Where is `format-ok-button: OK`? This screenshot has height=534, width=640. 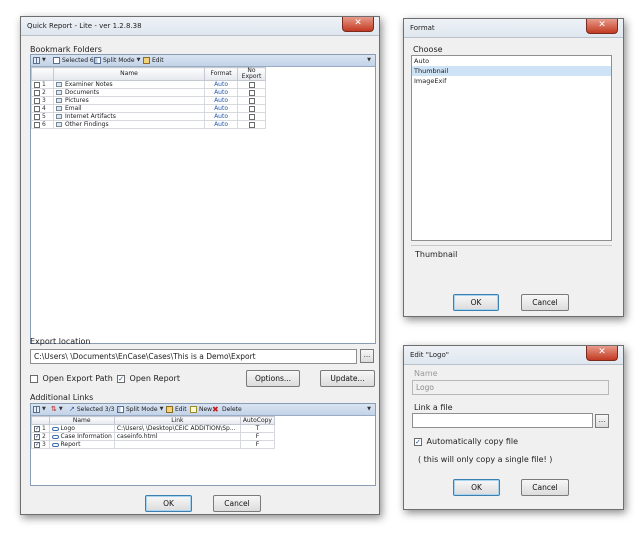 format-ok-button: OK is located at coordinates (476, 302).